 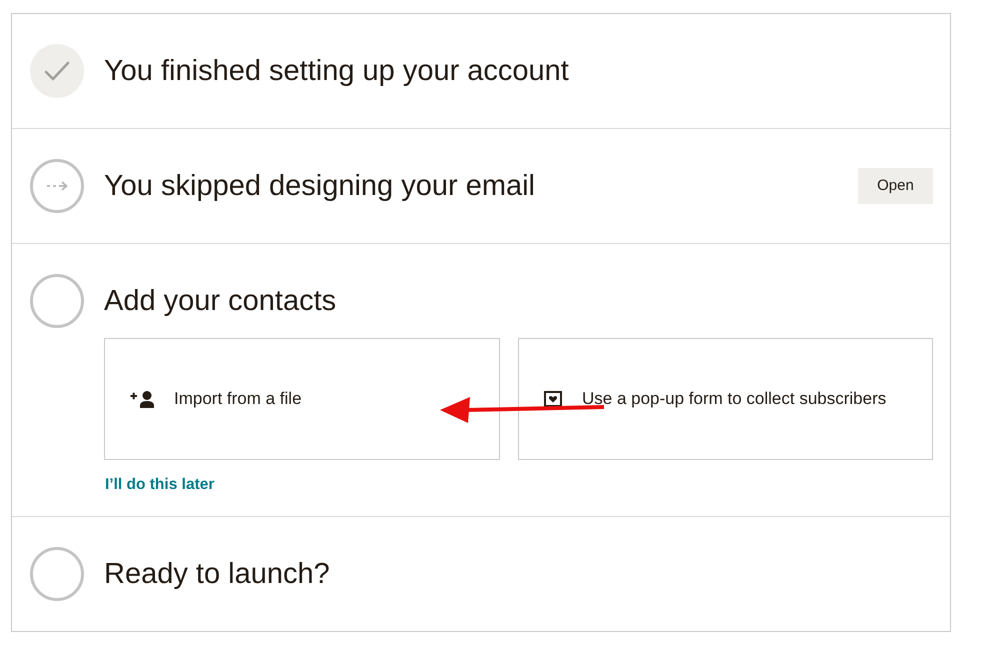 I want to click on add-person-icon, so click(x=142, y=399).